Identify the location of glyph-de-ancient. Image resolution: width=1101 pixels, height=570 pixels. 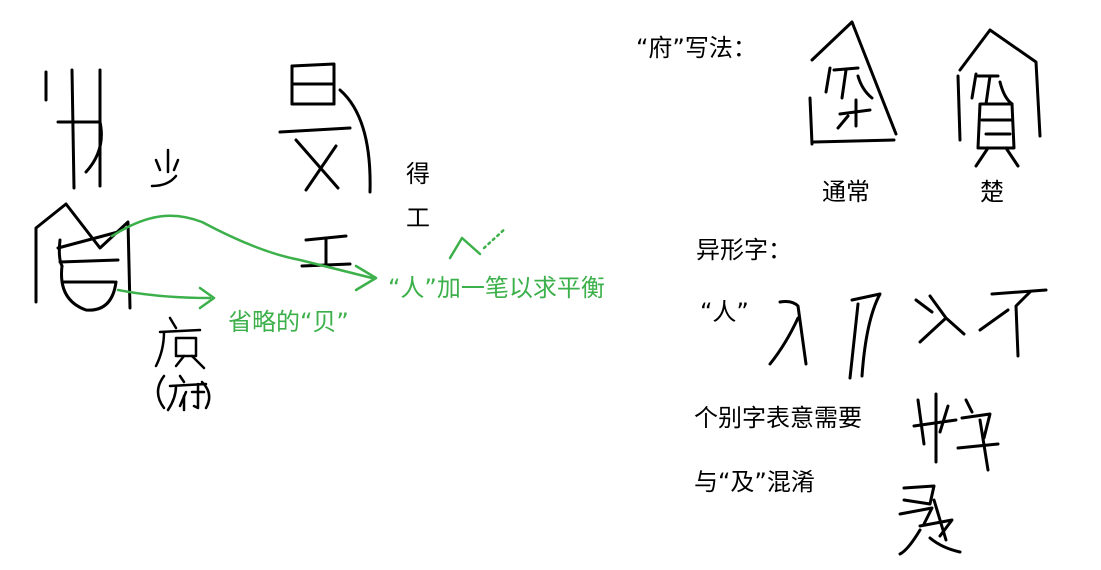
(325, 165).